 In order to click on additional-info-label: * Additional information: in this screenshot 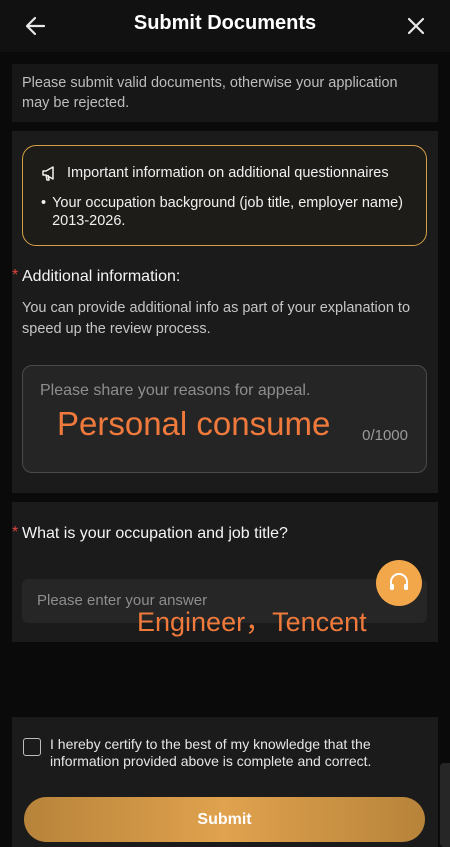, I will do `click(96, 276)`.